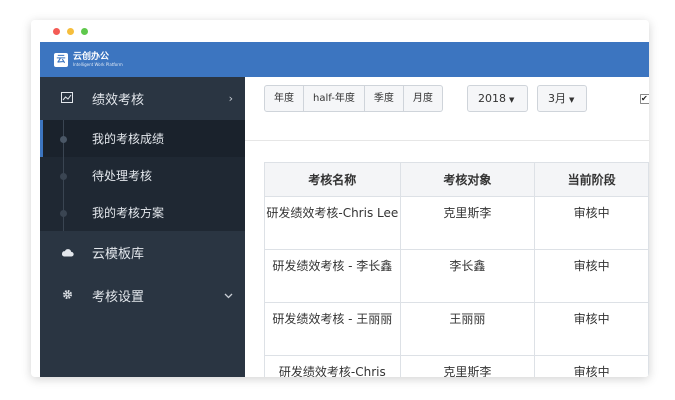  I want to click on column-header-stage: 当前阶段, so click(591, 179).